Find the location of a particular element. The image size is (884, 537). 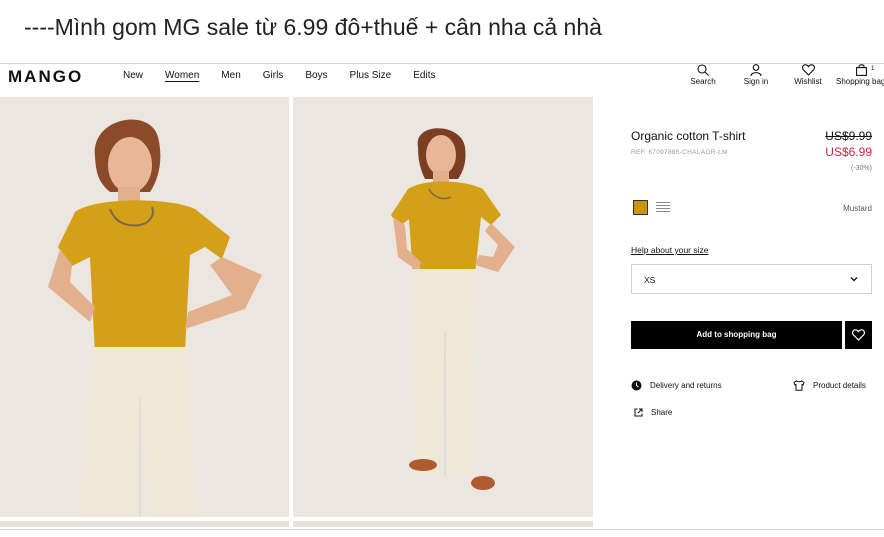

wishlist-button: Wishlist is located at coordinates (808, 75).